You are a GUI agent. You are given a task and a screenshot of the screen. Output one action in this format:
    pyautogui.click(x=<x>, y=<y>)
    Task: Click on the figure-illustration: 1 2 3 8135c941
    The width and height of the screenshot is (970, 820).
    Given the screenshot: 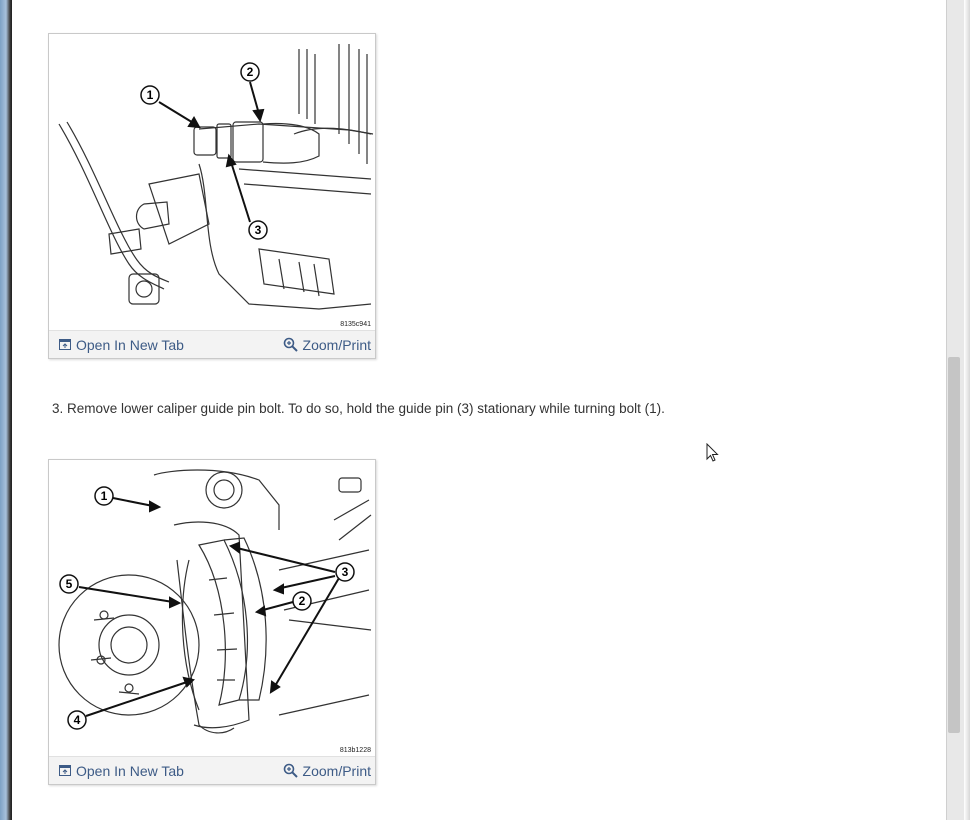 What is the action you would take?
    pyautogui.click(x=212, y=182)
    